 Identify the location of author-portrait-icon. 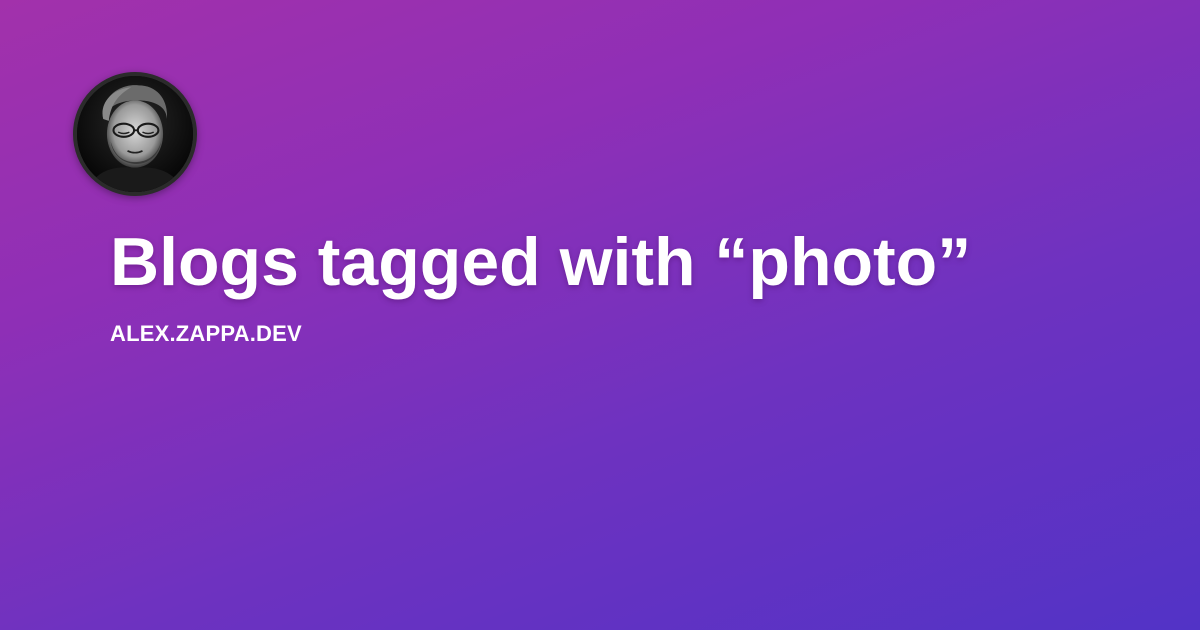
(135, 134).